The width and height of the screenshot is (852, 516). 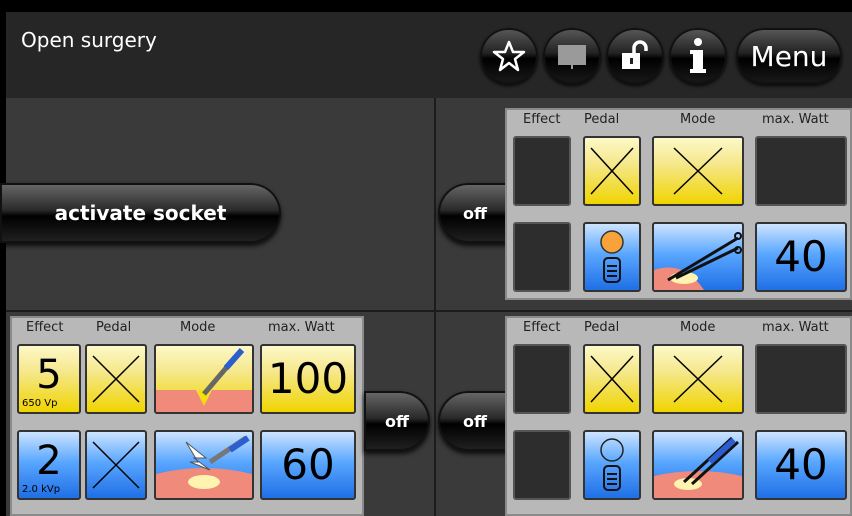 I want to click on favorites-button, so click(x=509, y=56).